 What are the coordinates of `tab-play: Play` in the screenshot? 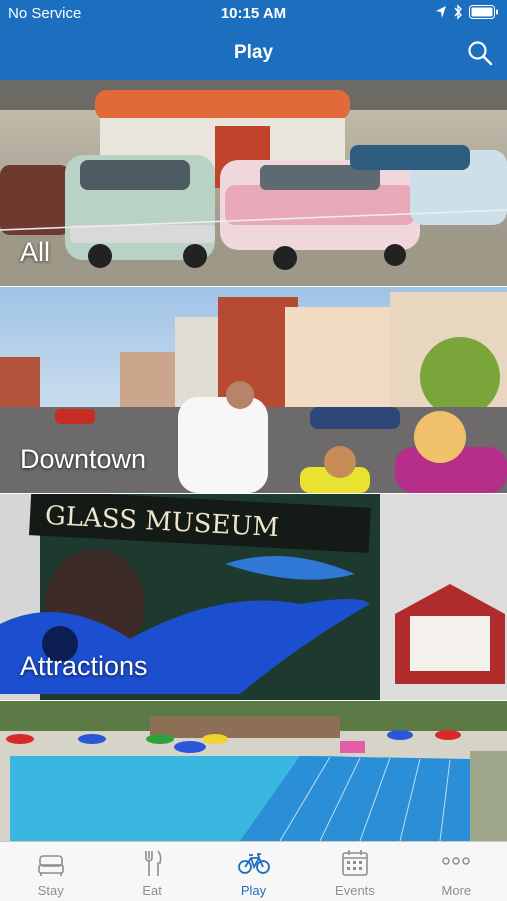 It's located at (253, 871).